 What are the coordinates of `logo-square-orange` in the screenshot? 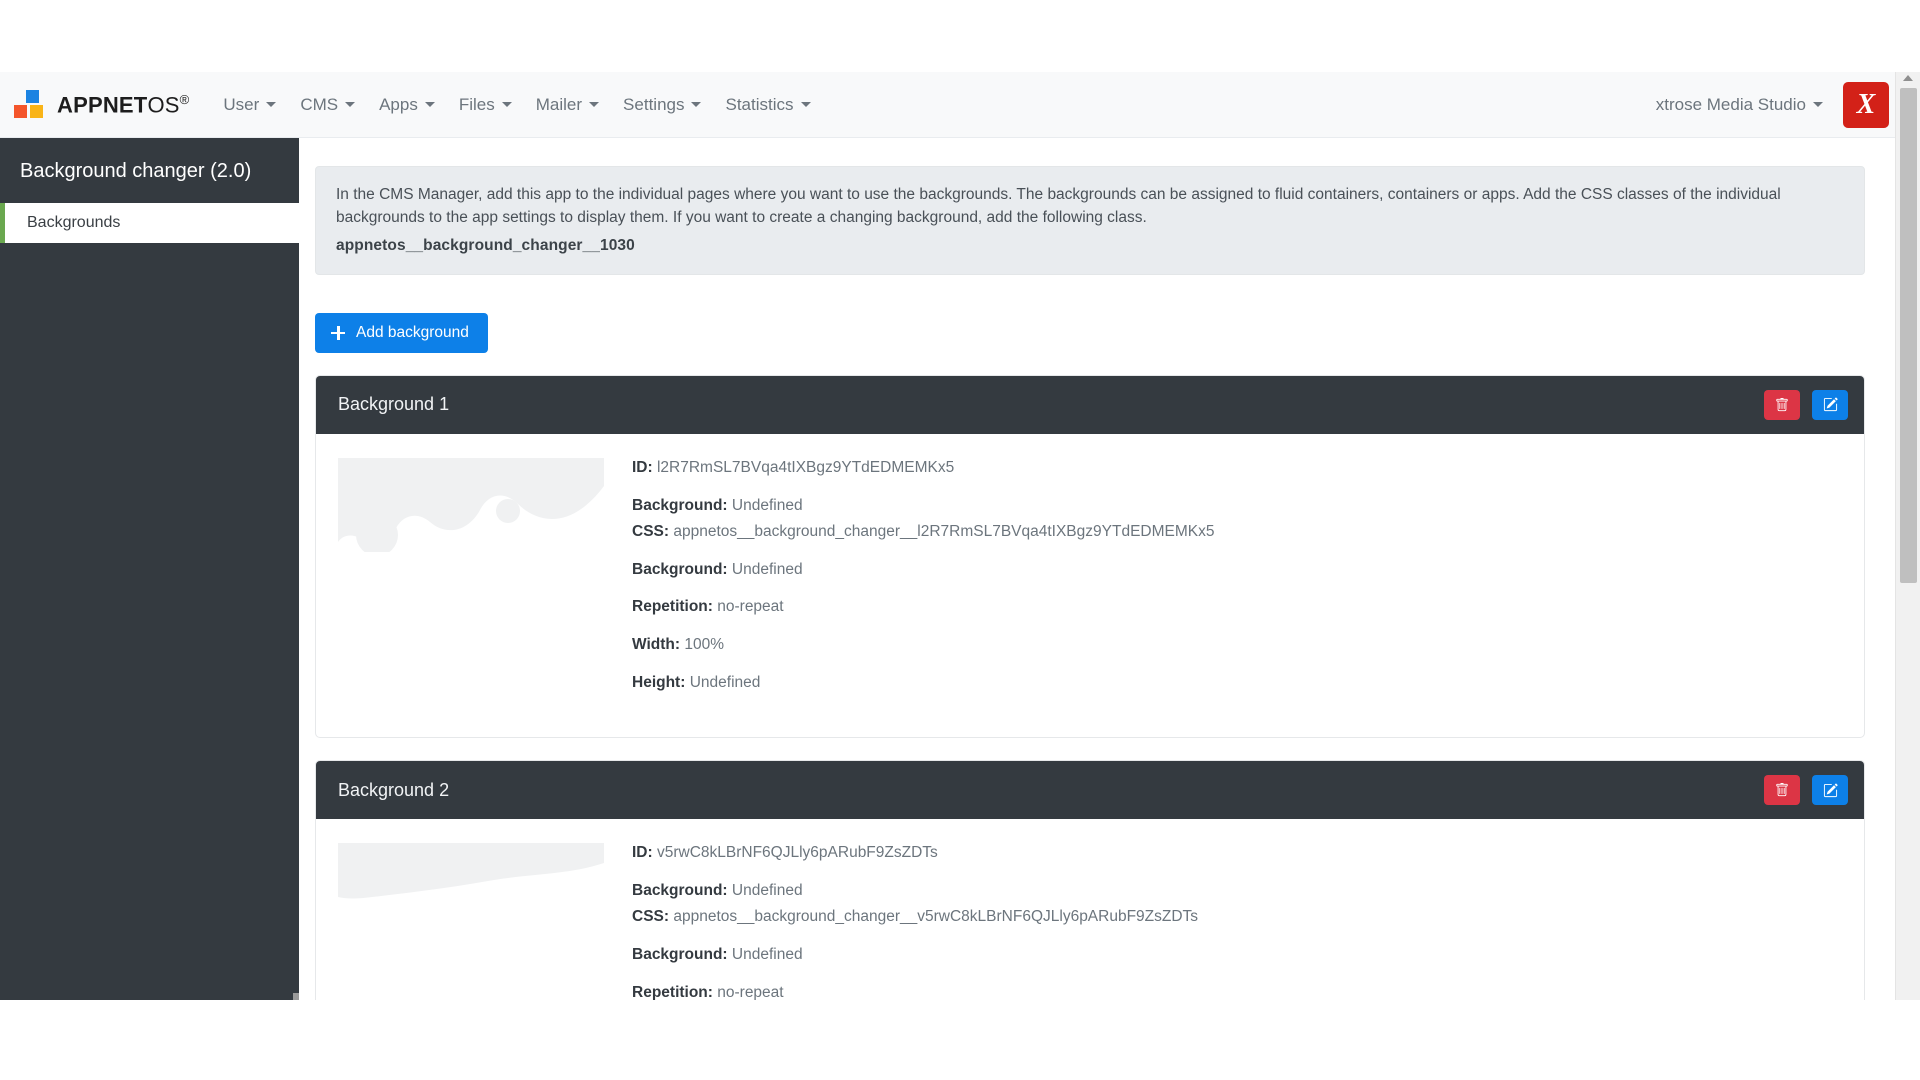 It's located at (20, 111).